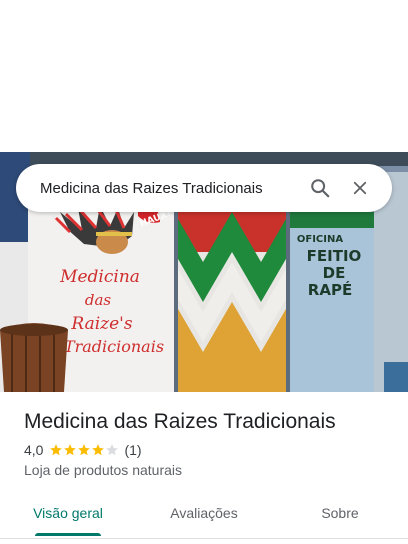 The image size is (408, 544). What do you see at coordinates (132, 450) in the screenshot?
I see `review-count: (1)` at bounding box center [132, 450].